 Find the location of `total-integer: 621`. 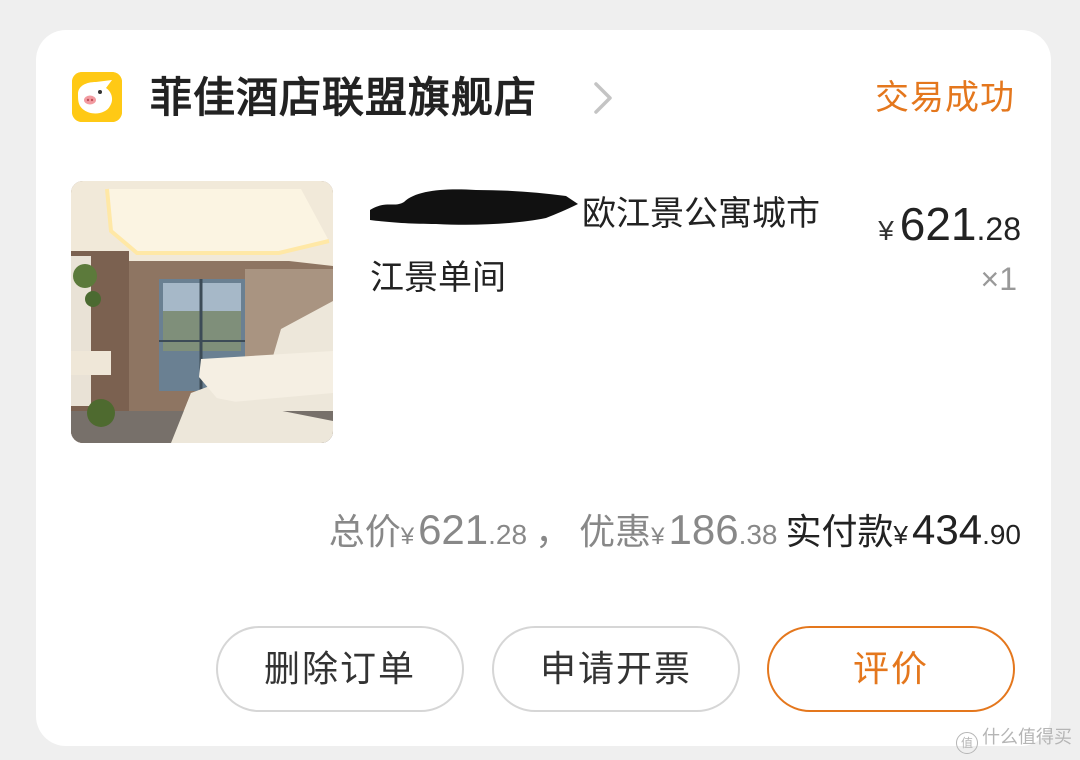

total-integer: 621 is located at coordinates (453, 529).